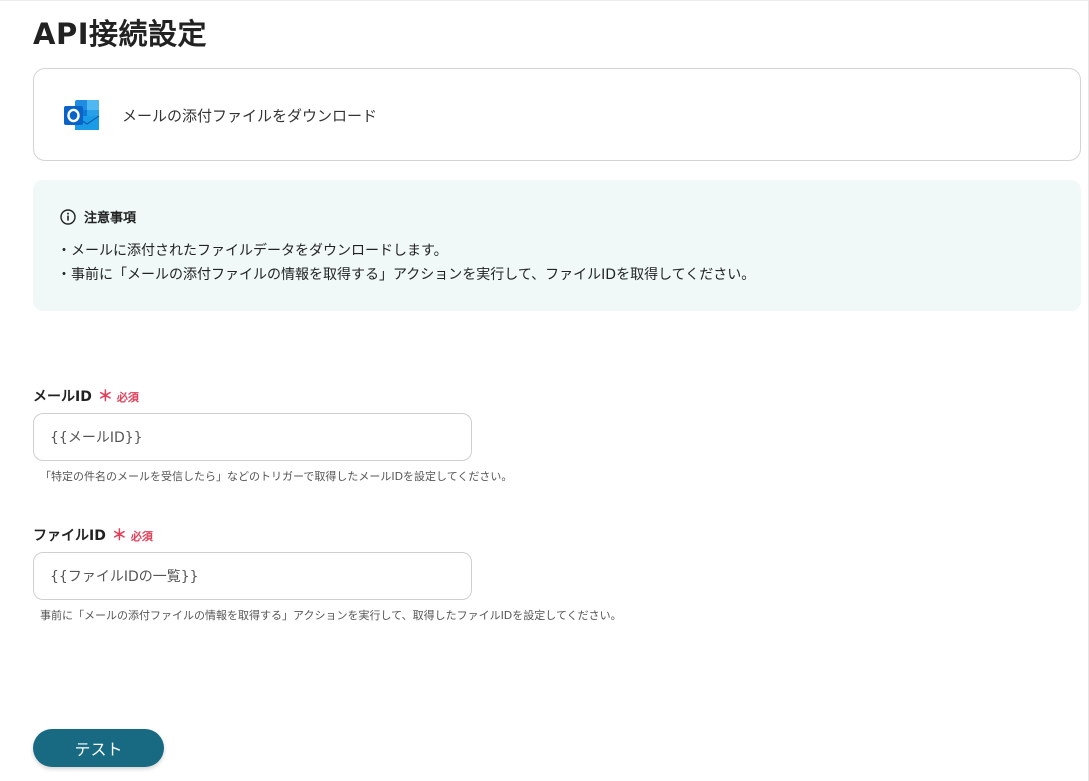 The image size is (1089, 781). I want to click on file-id-label-row: ファイルID ＊ 必須, so click(93, 534).